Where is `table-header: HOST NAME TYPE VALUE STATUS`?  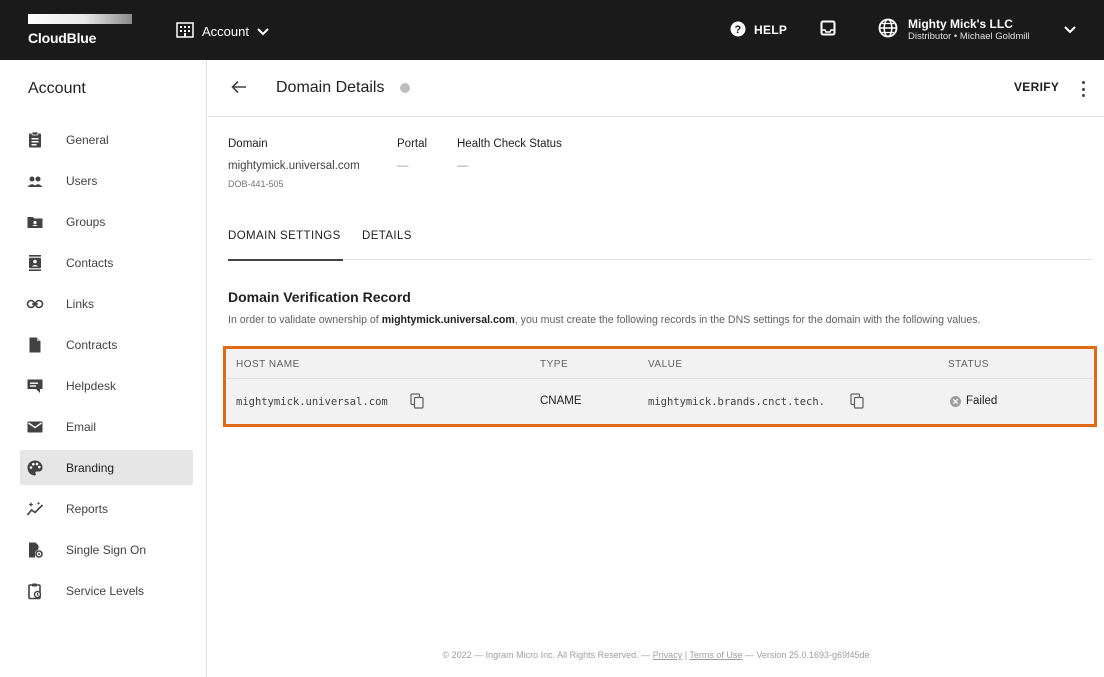
table-header: HOST NAME TYPE VALUE STATUS is located at coordinates (660, 364).